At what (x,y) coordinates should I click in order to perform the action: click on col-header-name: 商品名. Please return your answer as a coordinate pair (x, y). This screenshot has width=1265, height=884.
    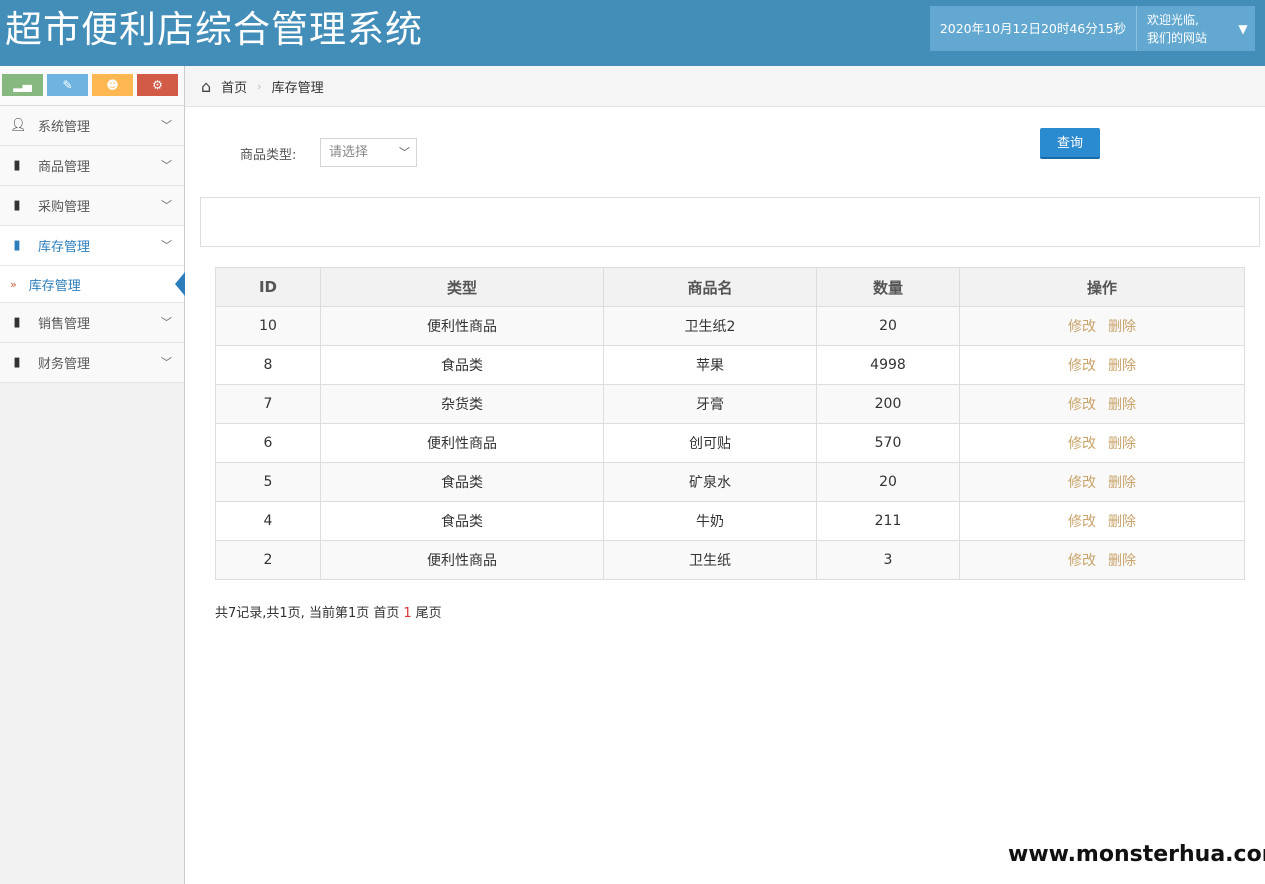
    Looking at the image, I should click on (710, 287).